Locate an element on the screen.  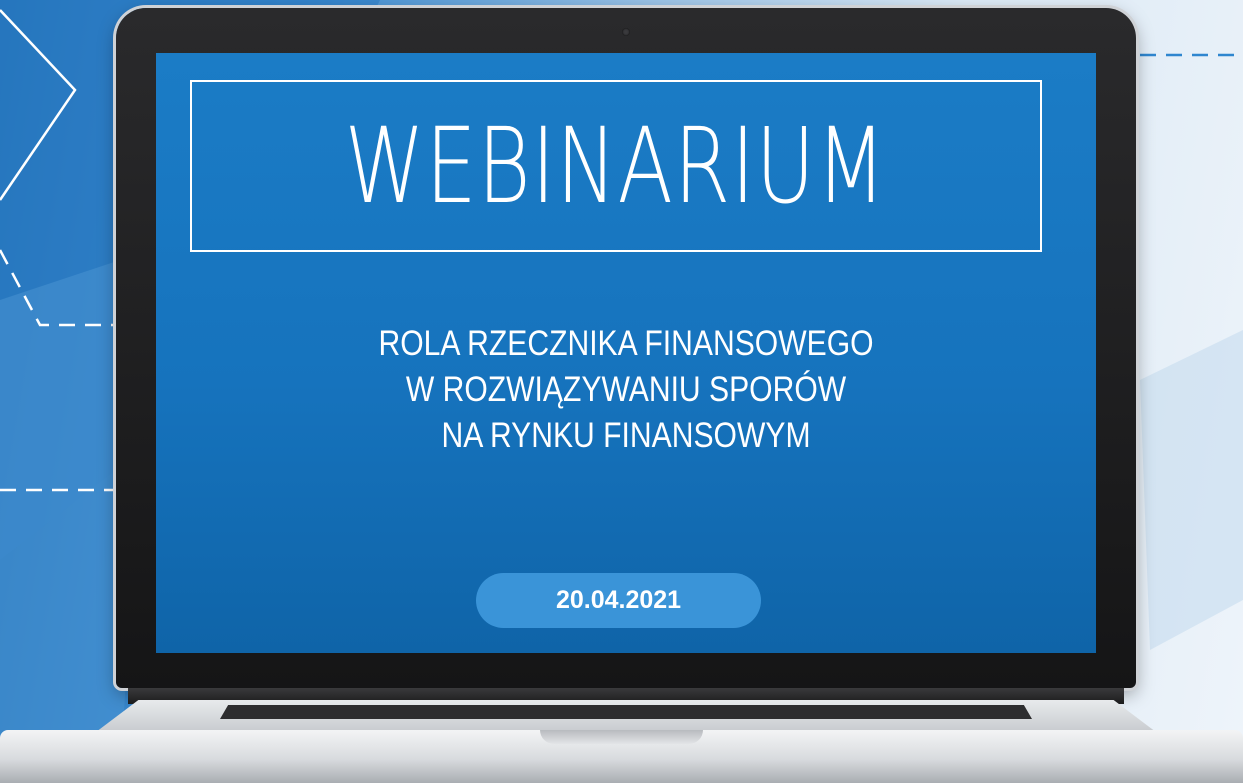
page-title: WEBINARIUM is located at coordinates (616, 166).